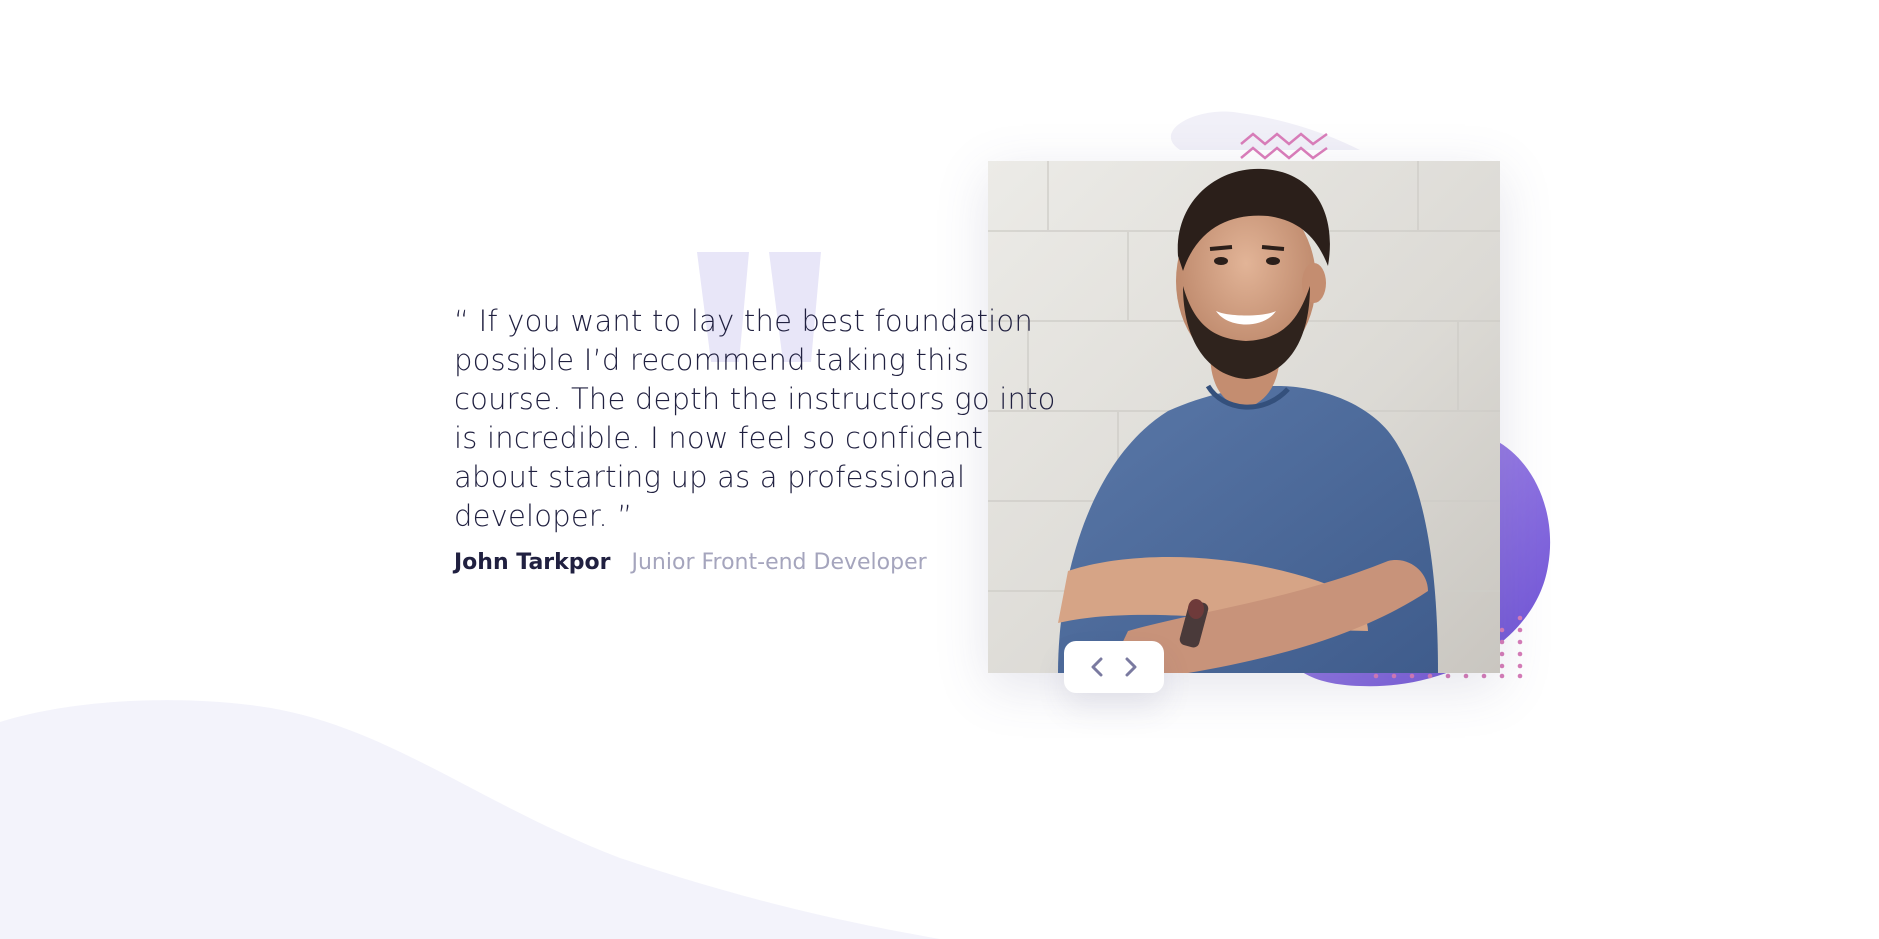  I want to click on chevron-right-icon, so click(1131, 667).